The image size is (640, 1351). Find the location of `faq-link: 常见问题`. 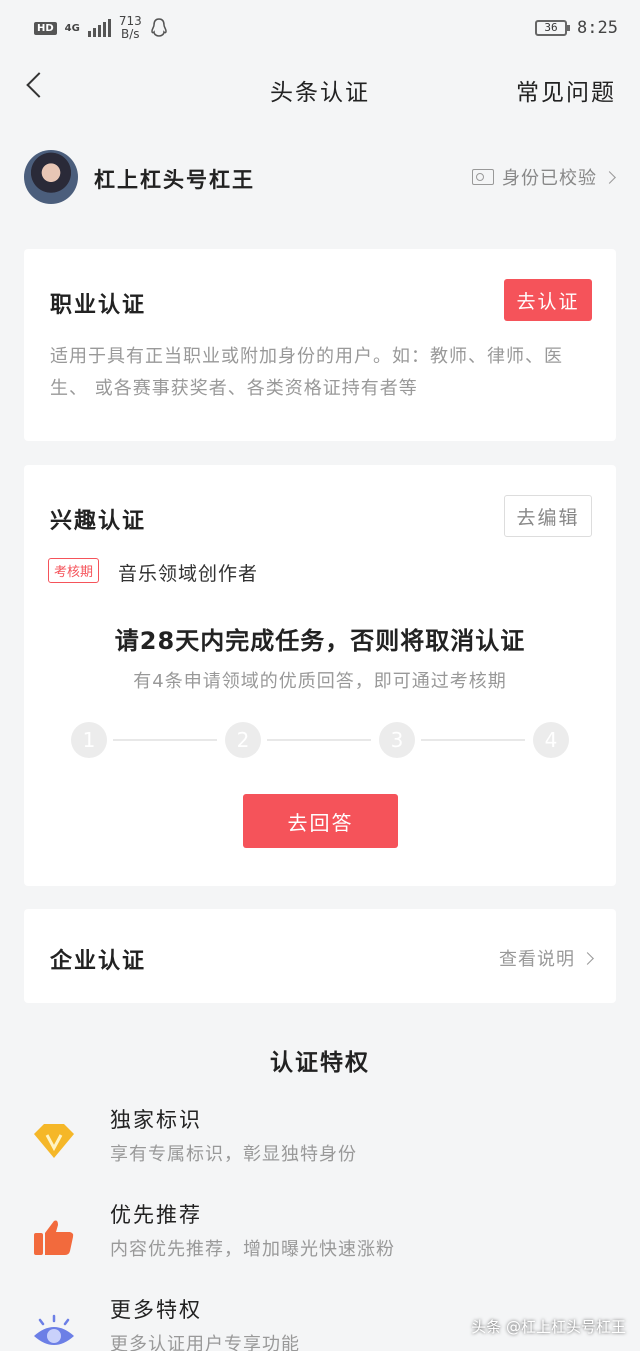

faq-link: 常见问题 is located at coordinates (566, 90).